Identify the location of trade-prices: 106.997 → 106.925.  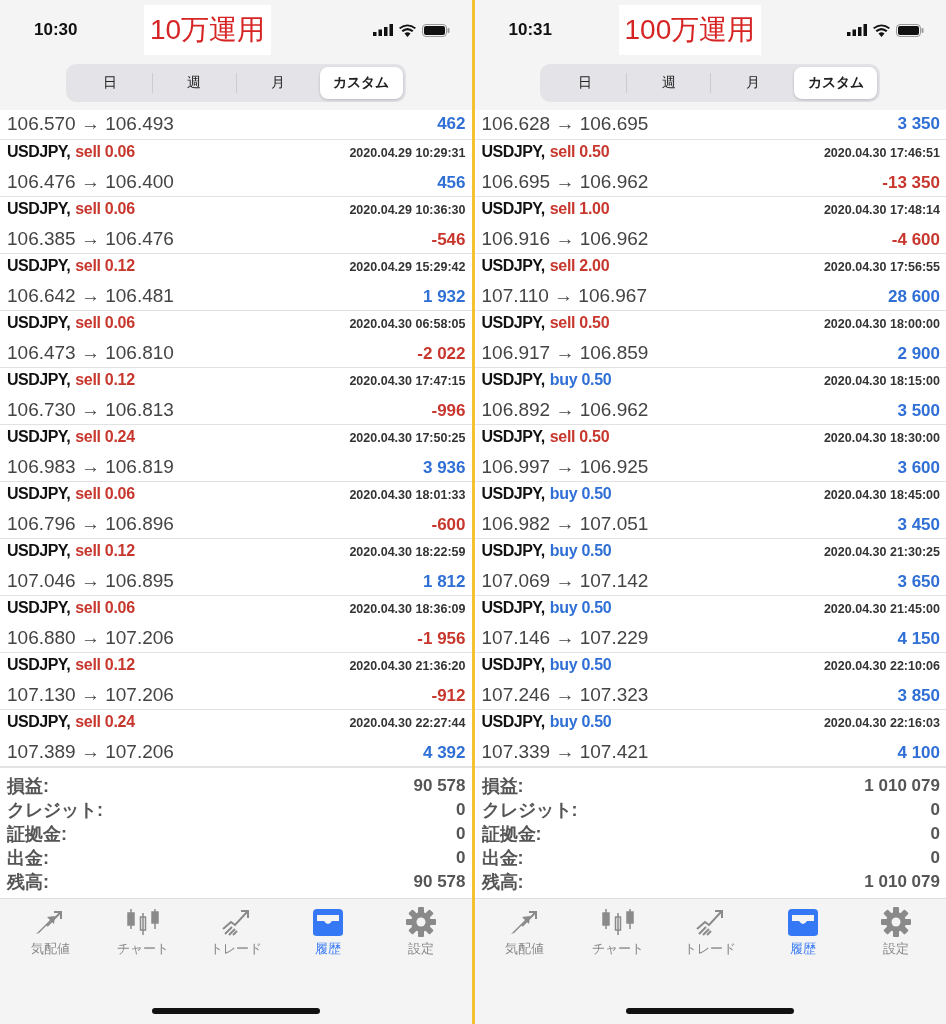
(565, 467).